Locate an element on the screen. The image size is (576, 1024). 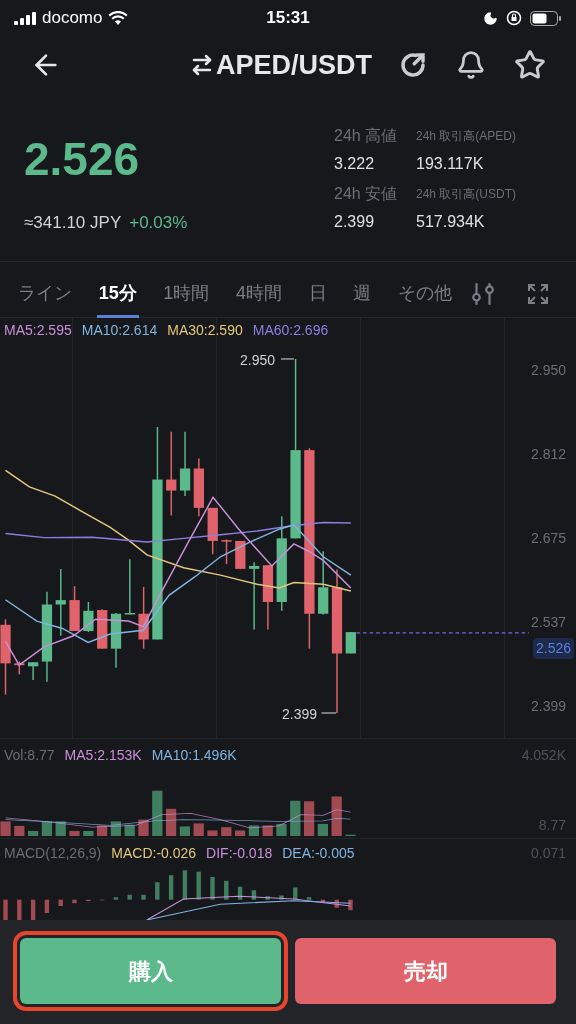
price-axis-label: 2.537 is located at coordinates (548, 622).